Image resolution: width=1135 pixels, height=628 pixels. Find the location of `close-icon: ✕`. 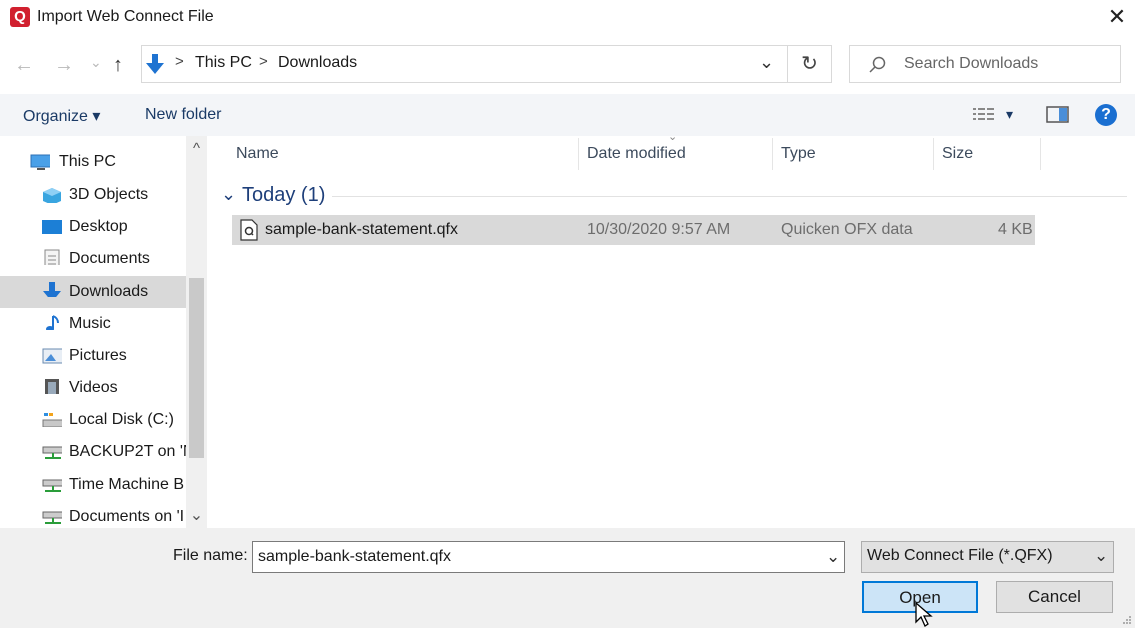

close-icon: ✕ is located at coordinates (1117, 17).